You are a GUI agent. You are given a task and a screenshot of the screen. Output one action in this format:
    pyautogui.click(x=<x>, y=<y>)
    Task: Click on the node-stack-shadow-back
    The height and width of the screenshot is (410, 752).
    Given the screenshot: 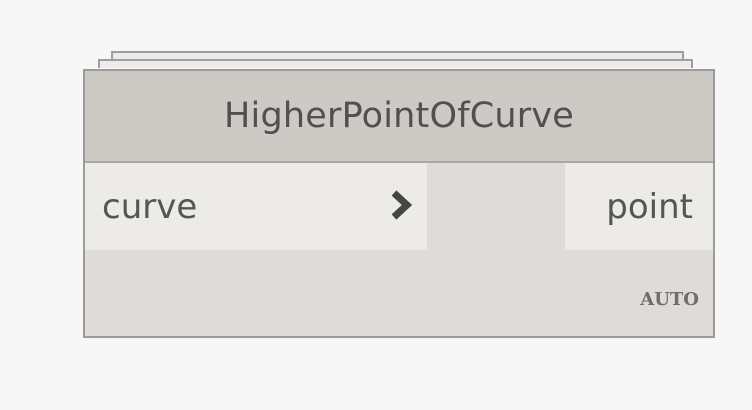 What is the action you would take?
    pyautogui.click(x=397, y=55)
    